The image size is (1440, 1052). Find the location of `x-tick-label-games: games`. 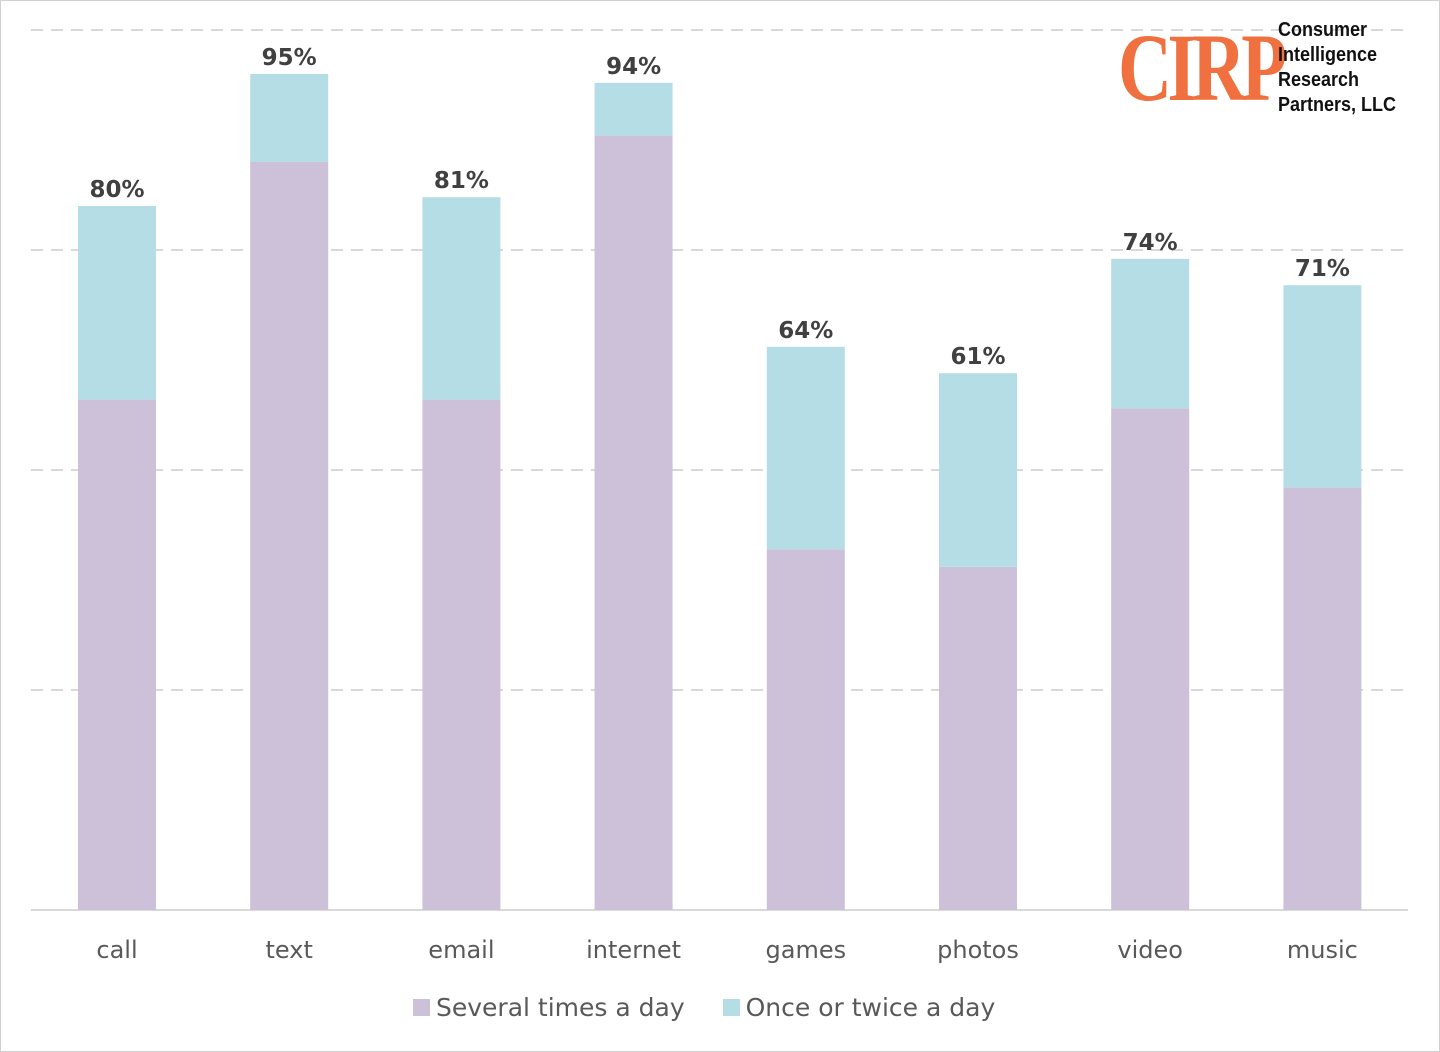

x-tick-label-games: games is located at coordinates (806, 950).